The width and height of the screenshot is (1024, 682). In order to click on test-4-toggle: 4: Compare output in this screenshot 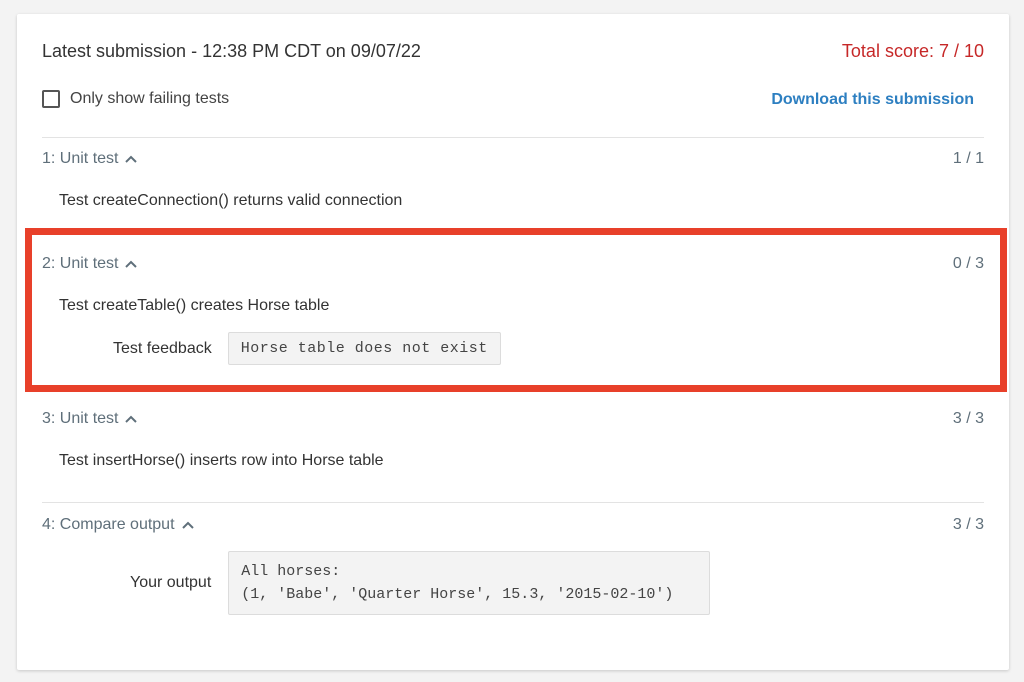, I will do `click(118, 525)`.